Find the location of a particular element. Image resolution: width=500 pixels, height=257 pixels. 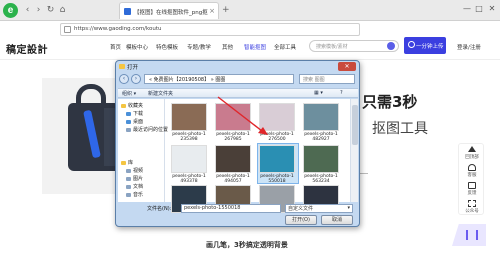

file-name: pexels-photo-1 563234 is located at coordinates (321, 179).